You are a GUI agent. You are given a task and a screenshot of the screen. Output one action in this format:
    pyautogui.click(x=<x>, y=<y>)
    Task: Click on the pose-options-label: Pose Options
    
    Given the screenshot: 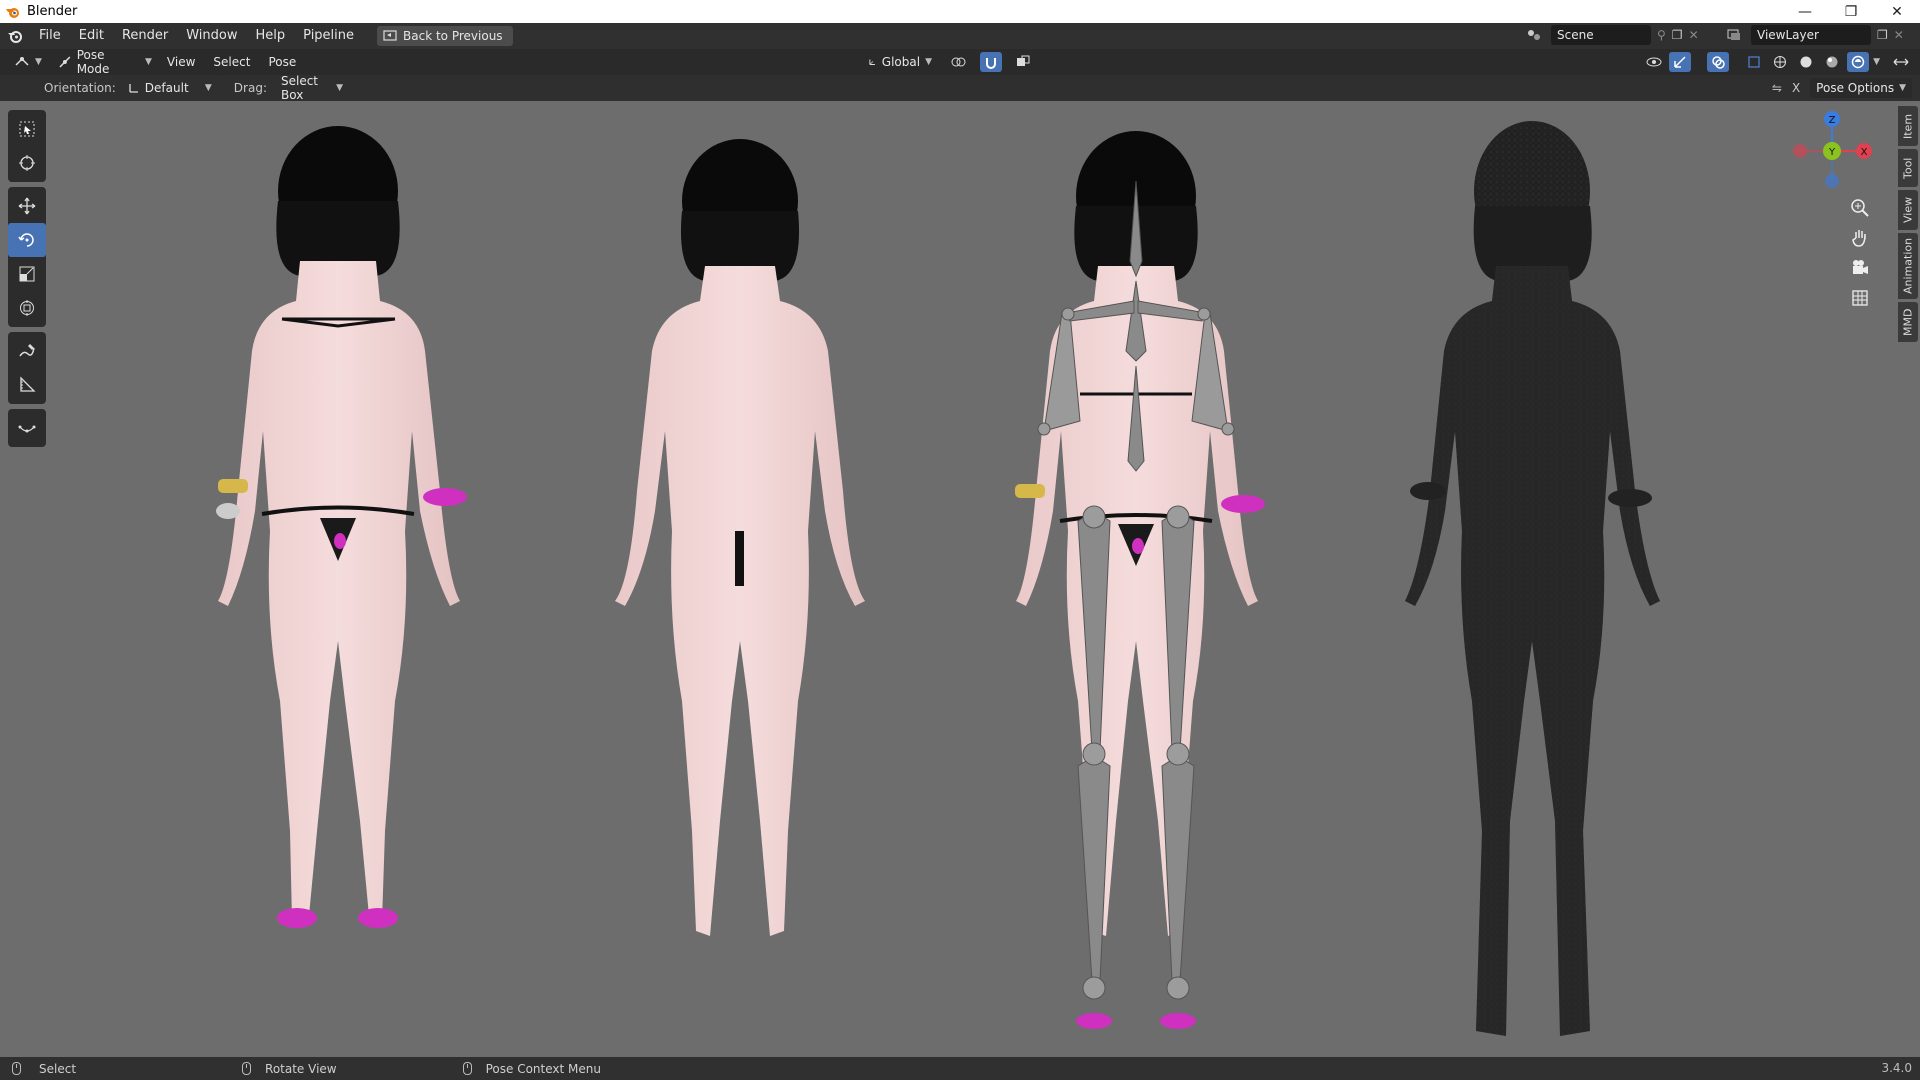 What is the action you would take?
    pyautogui.click(x=1855, y=88)
    